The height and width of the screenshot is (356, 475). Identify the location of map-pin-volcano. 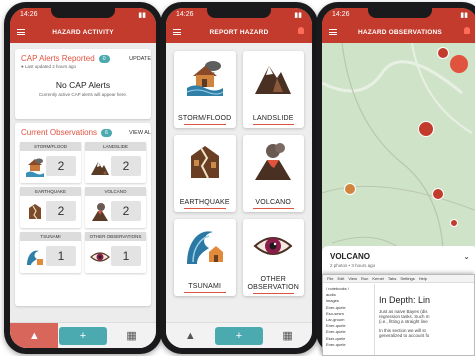
(426, 129).